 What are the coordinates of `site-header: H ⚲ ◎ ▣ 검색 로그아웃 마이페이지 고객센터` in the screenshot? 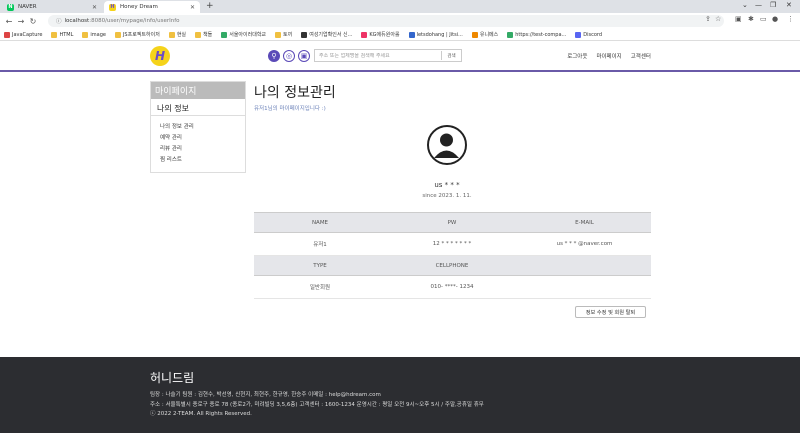 It's located at (400, 56).